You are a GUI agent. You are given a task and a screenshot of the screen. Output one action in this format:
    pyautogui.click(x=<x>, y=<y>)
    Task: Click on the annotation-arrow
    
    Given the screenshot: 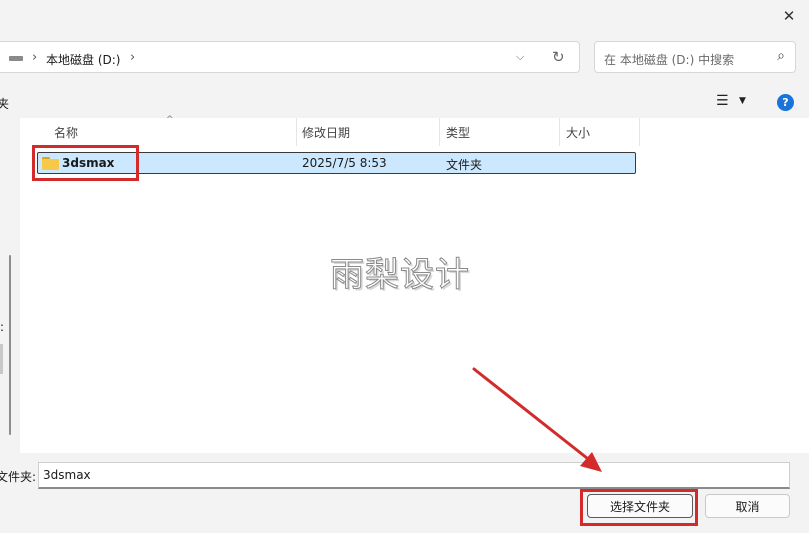 What is the action you would take?
    pyautogui.click(x=537, y=419)
    